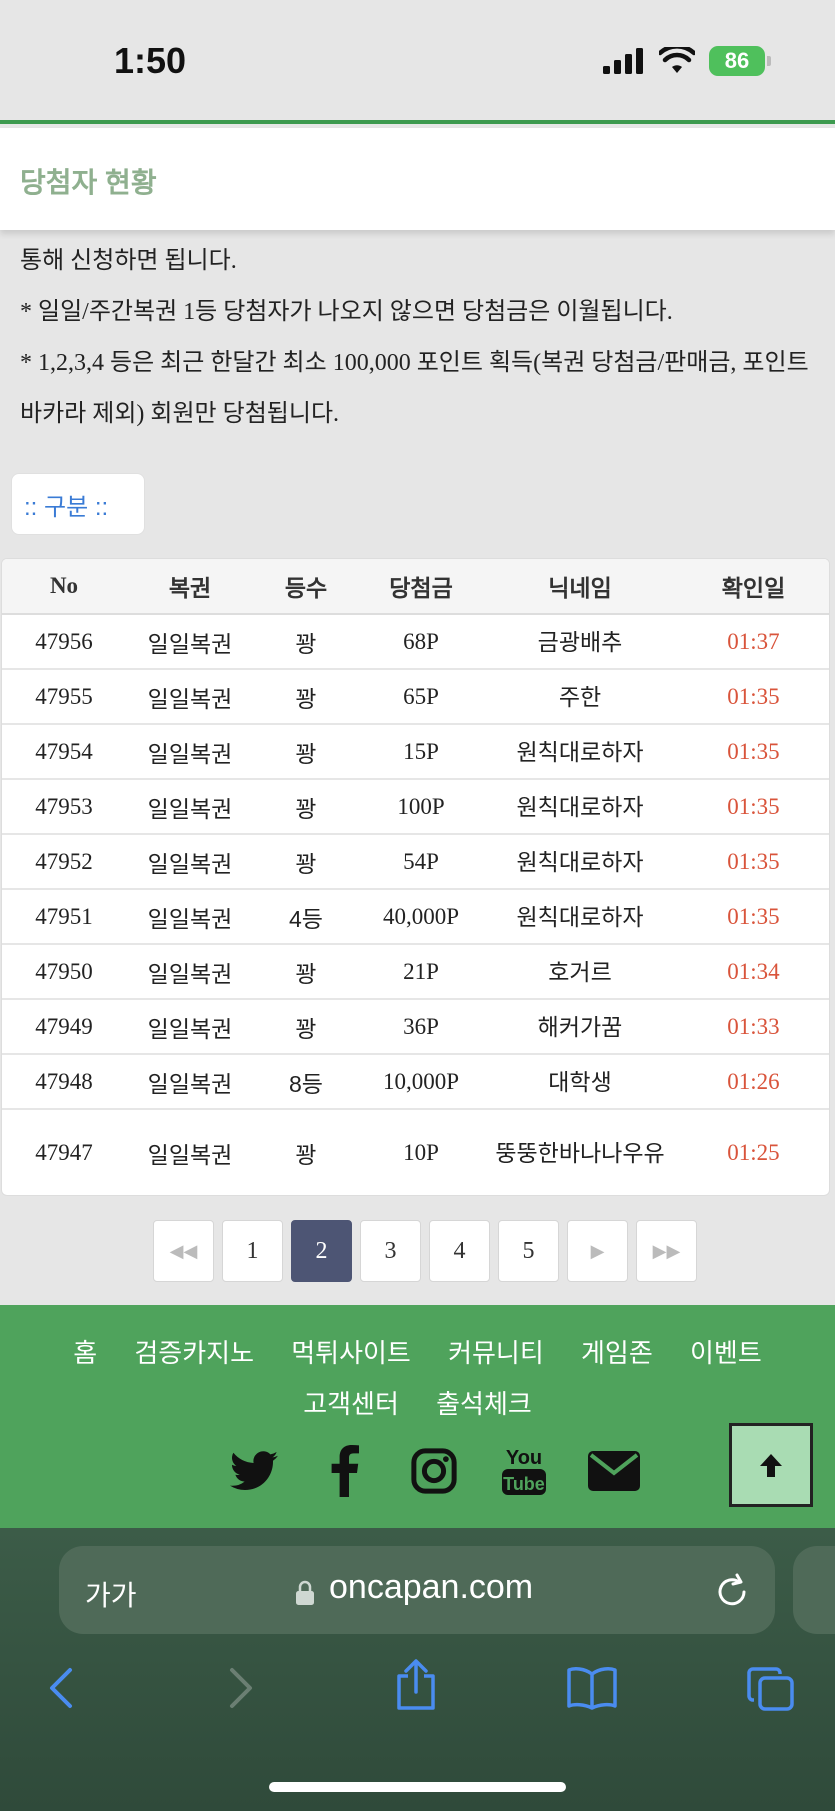 This screenshot has width=835, height=1811. Describe the element at coordinates (434, 1471) in the screenshot. I see `instagram-icon` at that location.